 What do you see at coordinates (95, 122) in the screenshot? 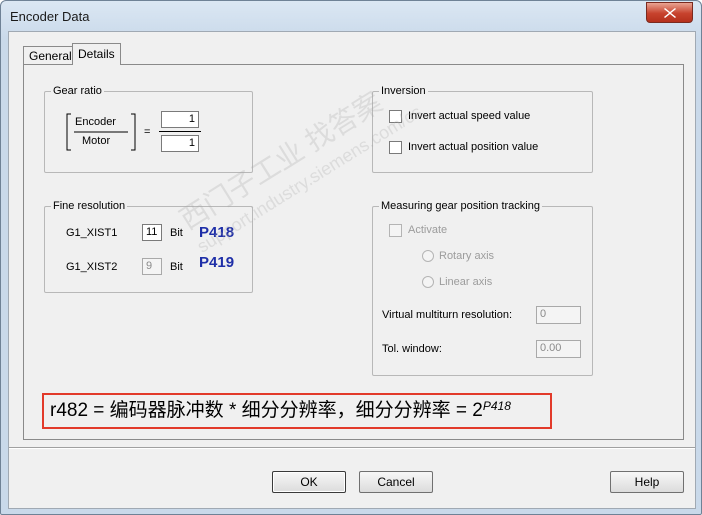
I see `encoder-label: Encoder` at bounding box center [95, 122].